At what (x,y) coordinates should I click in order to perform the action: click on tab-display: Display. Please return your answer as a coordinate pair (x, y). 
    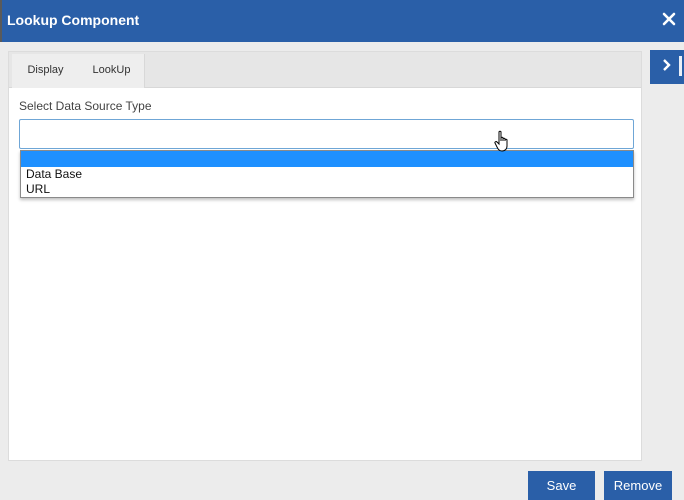
    Looking at the image, I should click on (46, 71).